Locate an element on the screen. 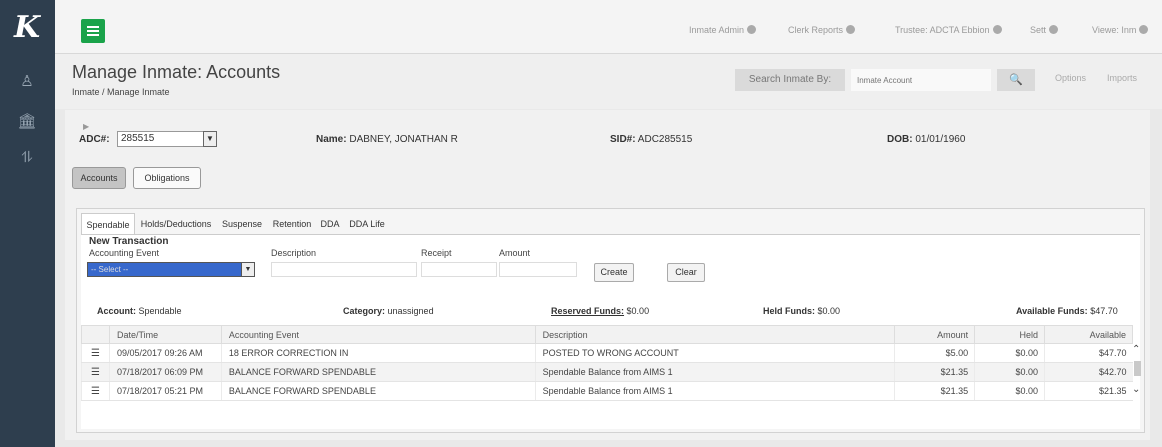 The height and width of the screenshot is (447, 1162). search-icon: 🔍 is located at coordinates (1016, 80).